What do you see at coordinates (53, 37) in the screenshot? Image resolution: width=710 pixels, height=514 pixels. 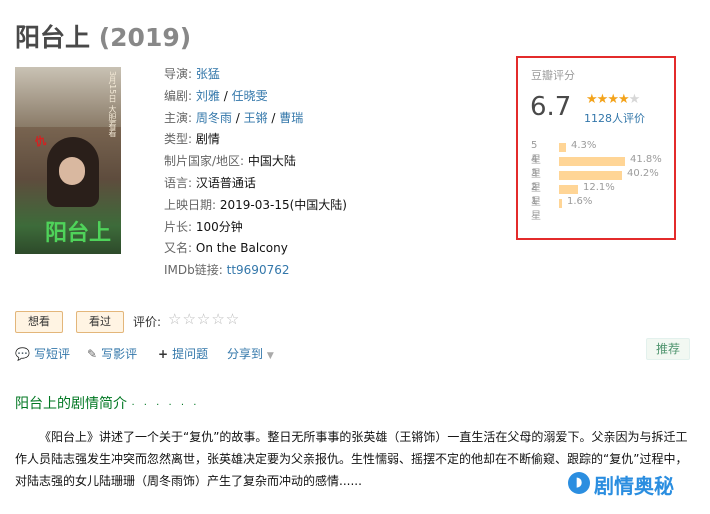 I see `movie-name: 阳台上` at bounding box center [53, 37].